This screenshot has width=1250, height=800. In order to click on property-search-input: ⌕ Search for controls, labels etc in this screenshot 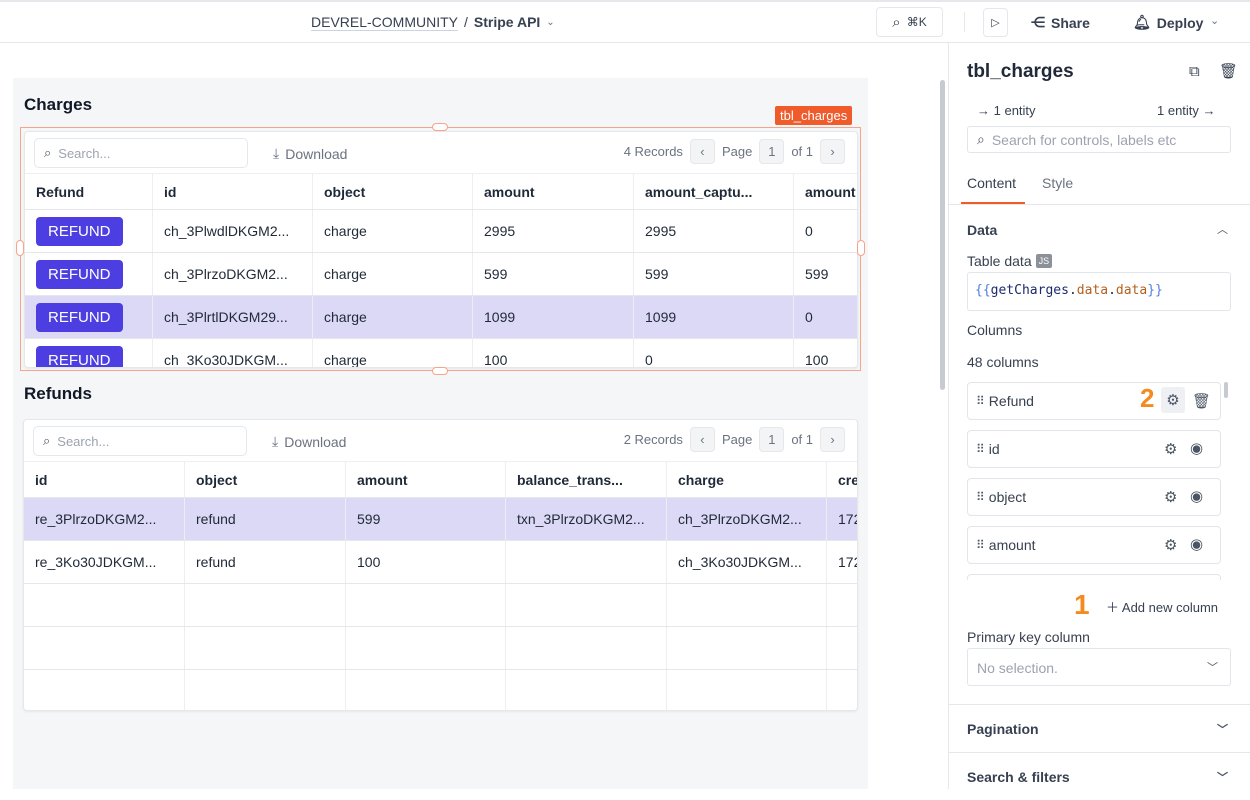, I will do `click(1099, 139)`.